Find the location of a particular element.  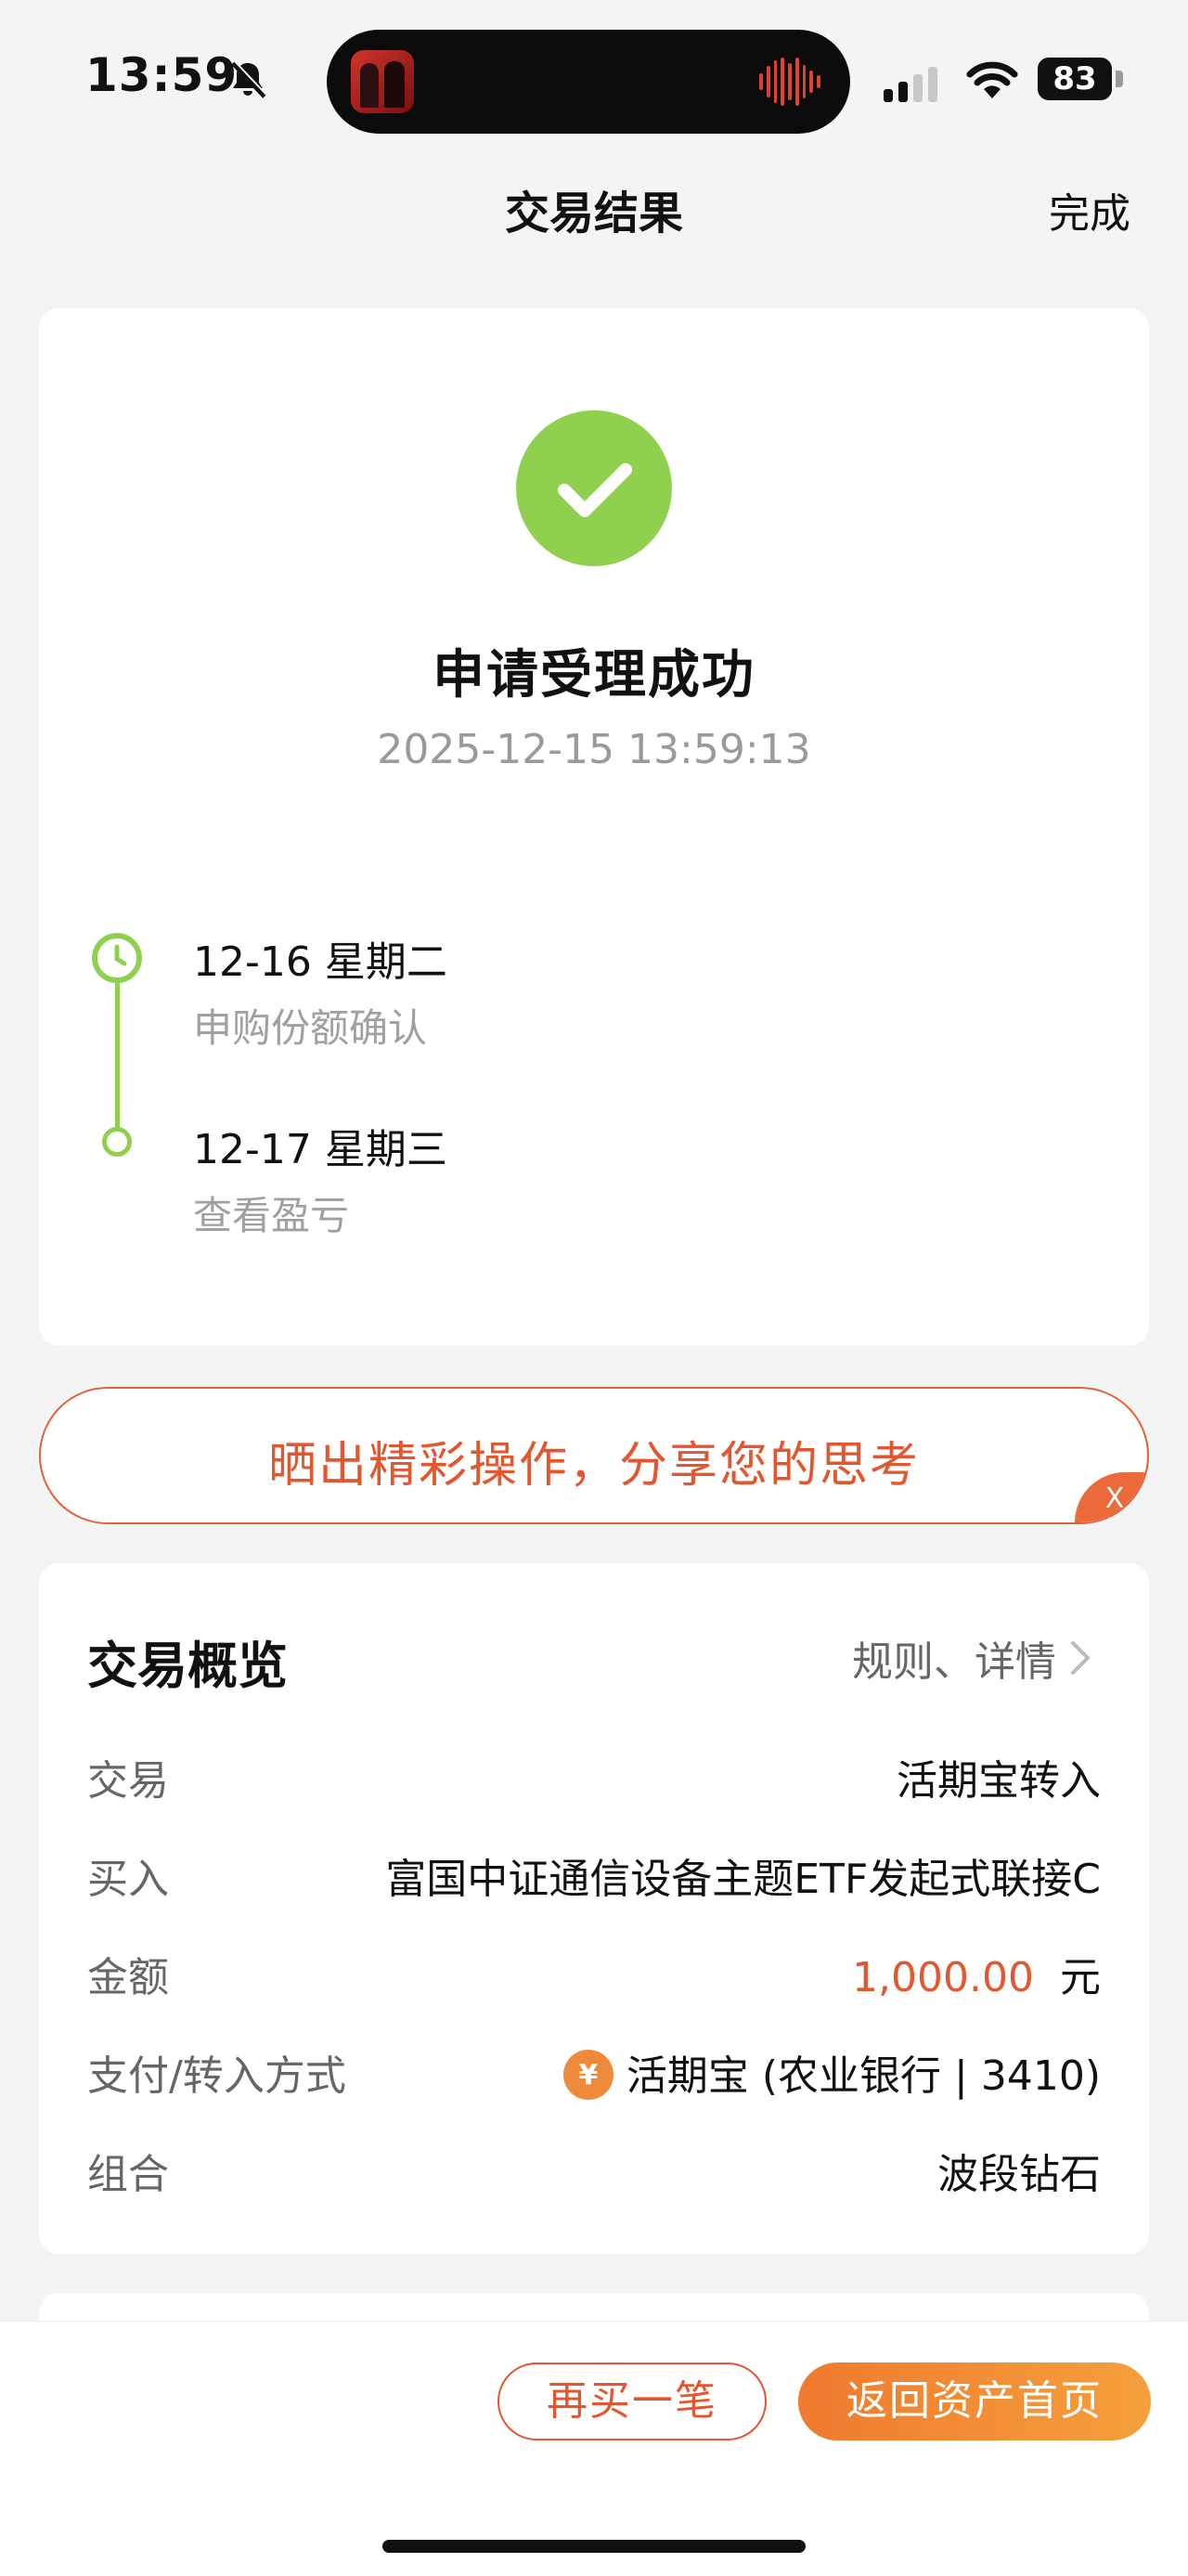

row-value-amount: 1,000.00 元 is located at coordinates (976, 1973).